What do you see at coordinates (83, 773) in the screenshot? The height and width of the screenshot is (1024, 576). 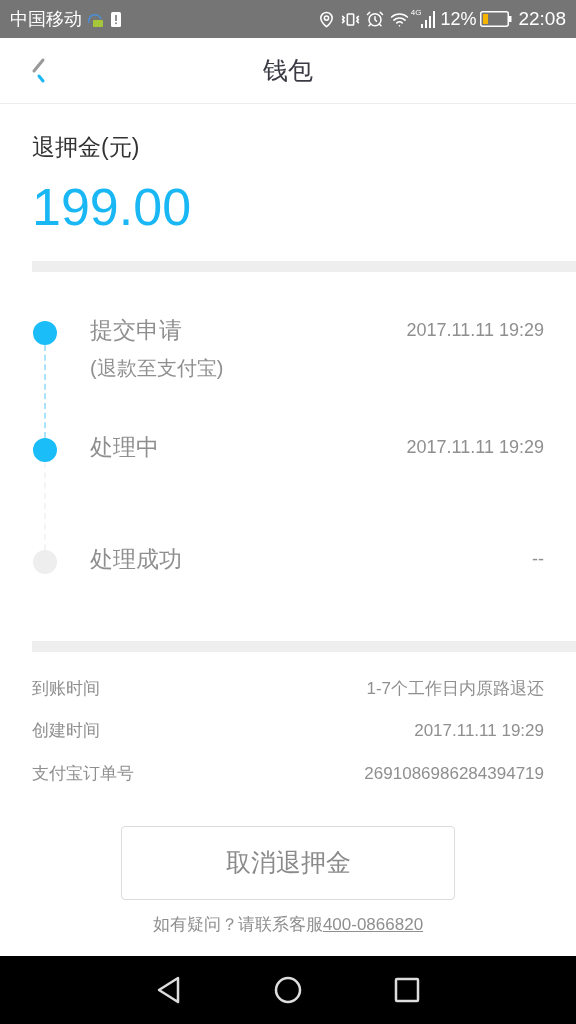 I see `detail-label: 支付宝订单号` at bounding box center [83, 773].